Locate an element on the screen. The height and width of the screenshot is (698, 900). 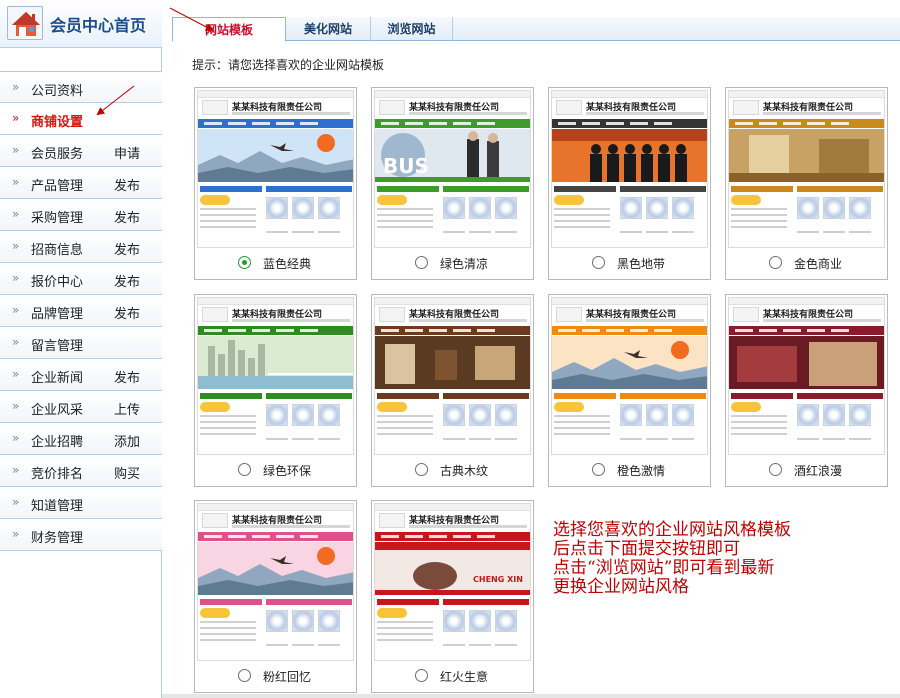
template-label: 古典木纹 is located at coordinates (464, 470).